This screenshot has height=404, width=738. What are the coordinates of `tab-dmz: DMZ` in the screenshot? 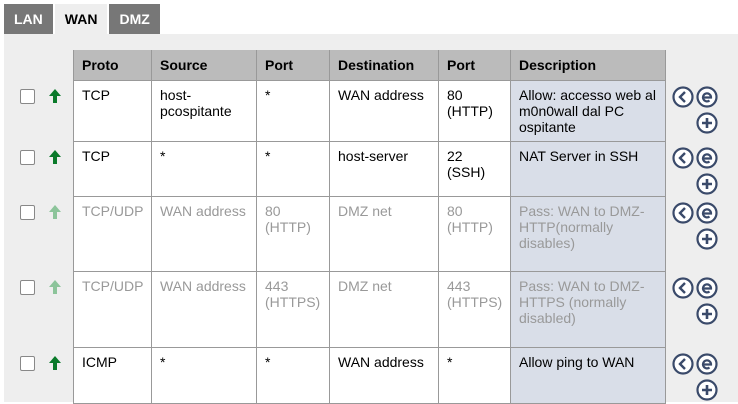 It's located at (134, 19).